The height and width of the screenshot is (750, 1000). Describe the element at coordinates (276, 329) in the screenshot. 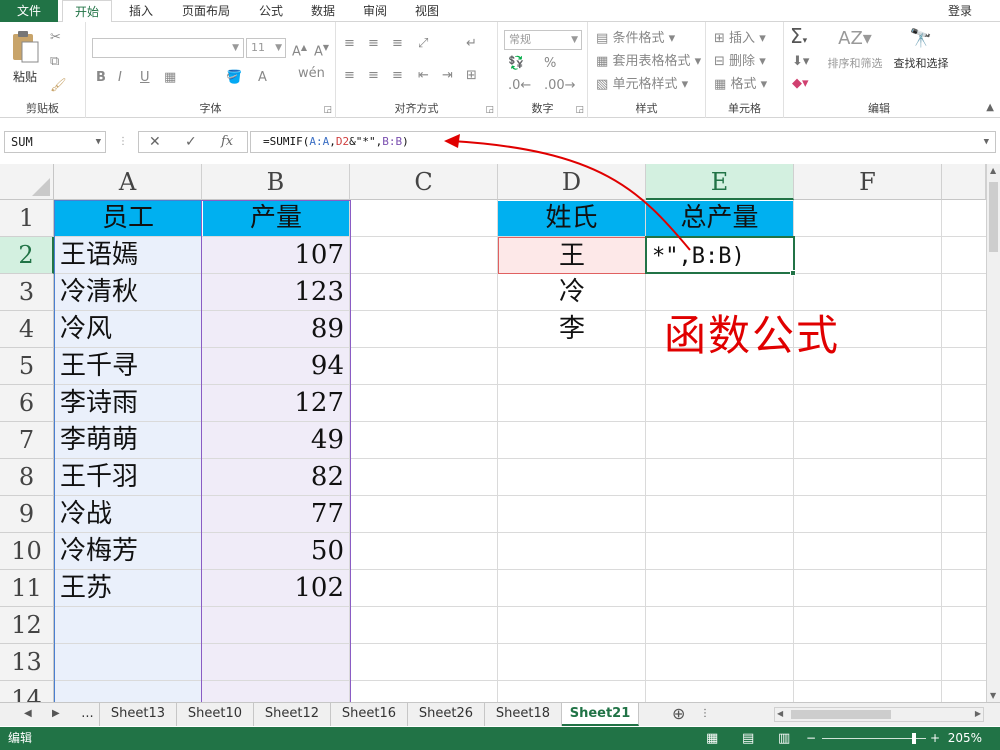

I see `quantity-cell: 89` at that location.